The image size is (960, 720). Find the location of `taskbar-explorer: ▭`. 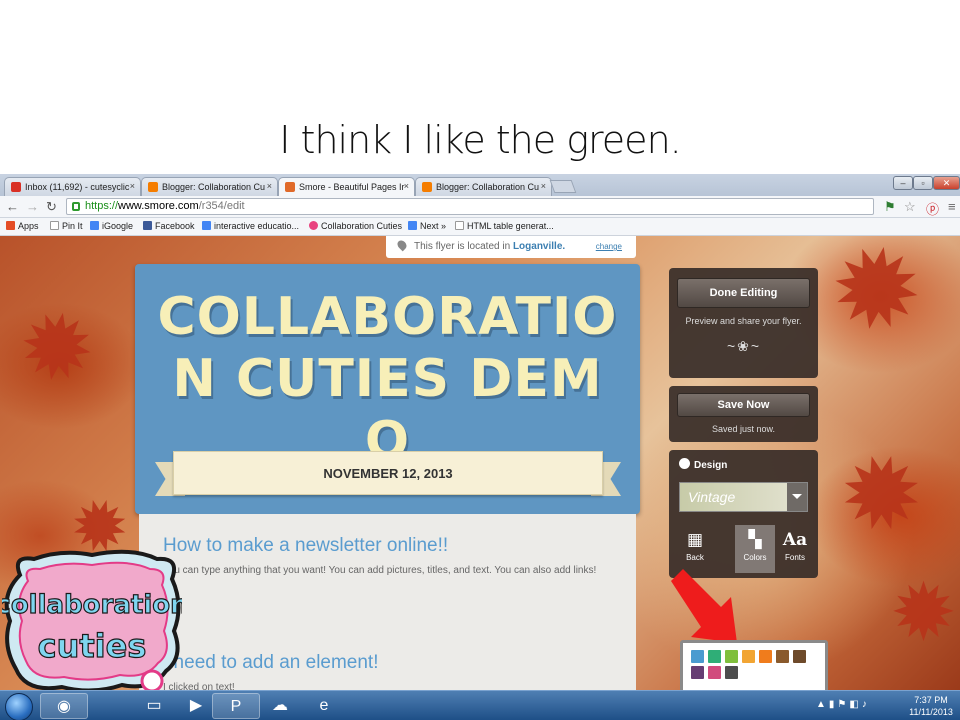

taskbar-explorer: ▭ is located at coordinates (154, 706).